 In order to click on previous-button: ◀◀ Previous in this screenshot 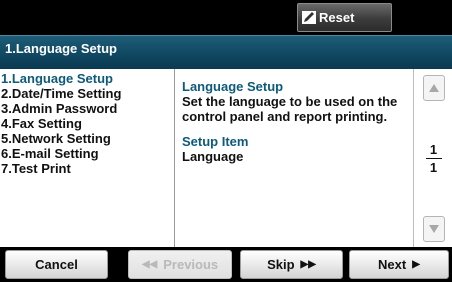, I will do `click(180, 264)`.